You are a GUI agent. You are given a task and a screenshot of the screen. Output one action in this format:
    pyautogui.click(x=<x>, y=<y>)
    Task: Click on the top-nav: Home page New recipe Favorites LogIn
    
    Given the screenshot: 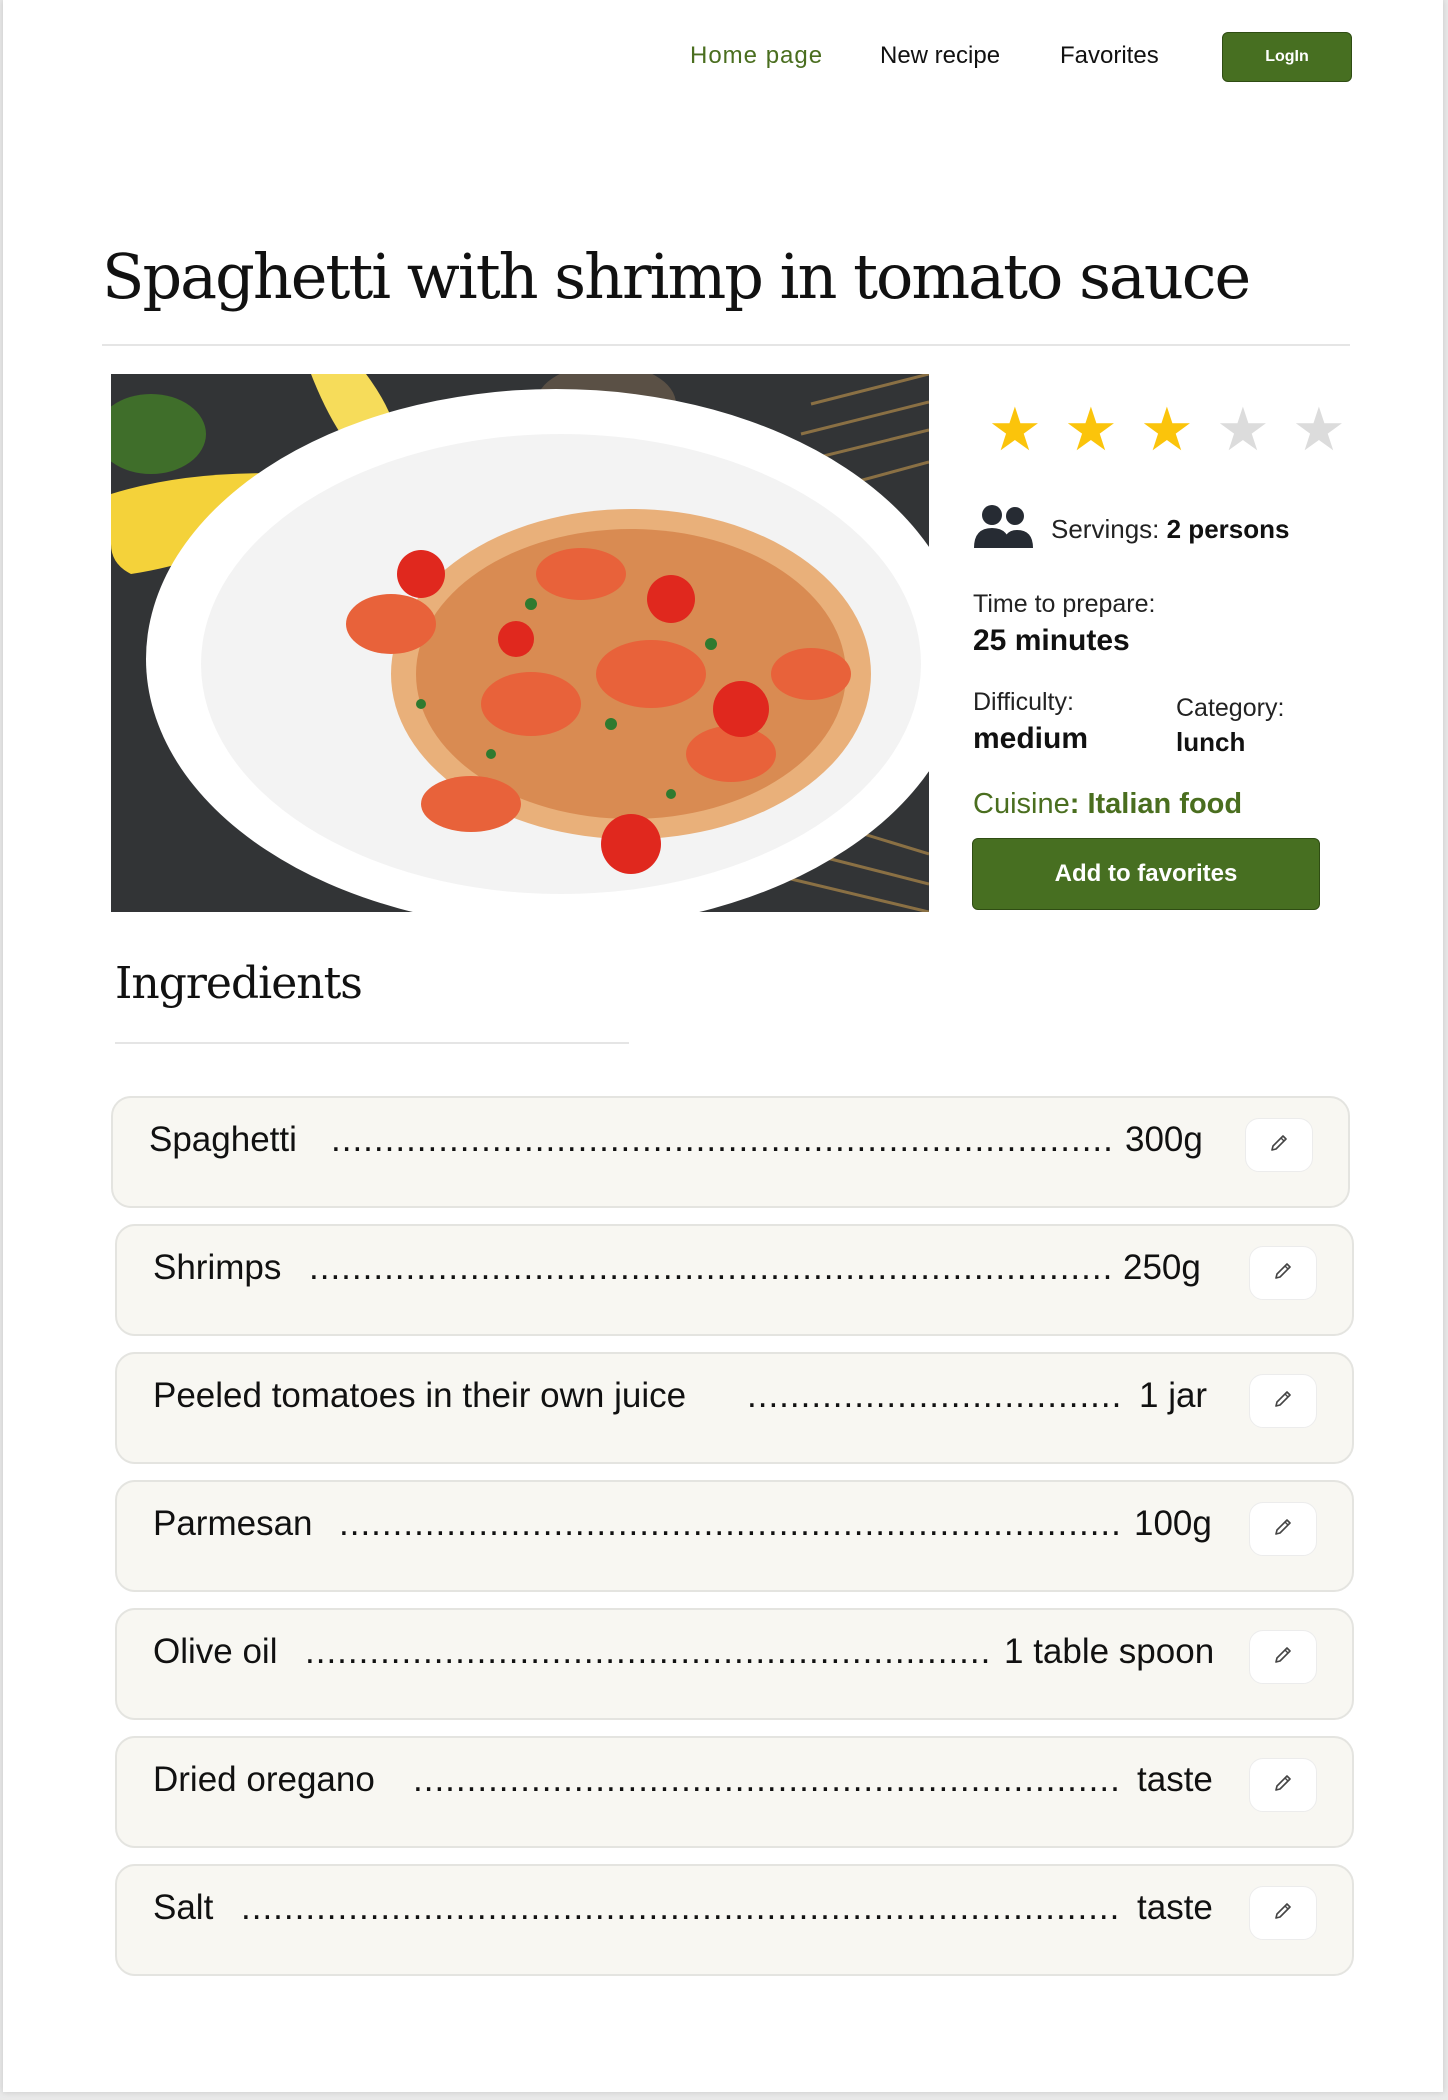 What is the action you would take?
    pyautogui.click(x=723, y=57)
    